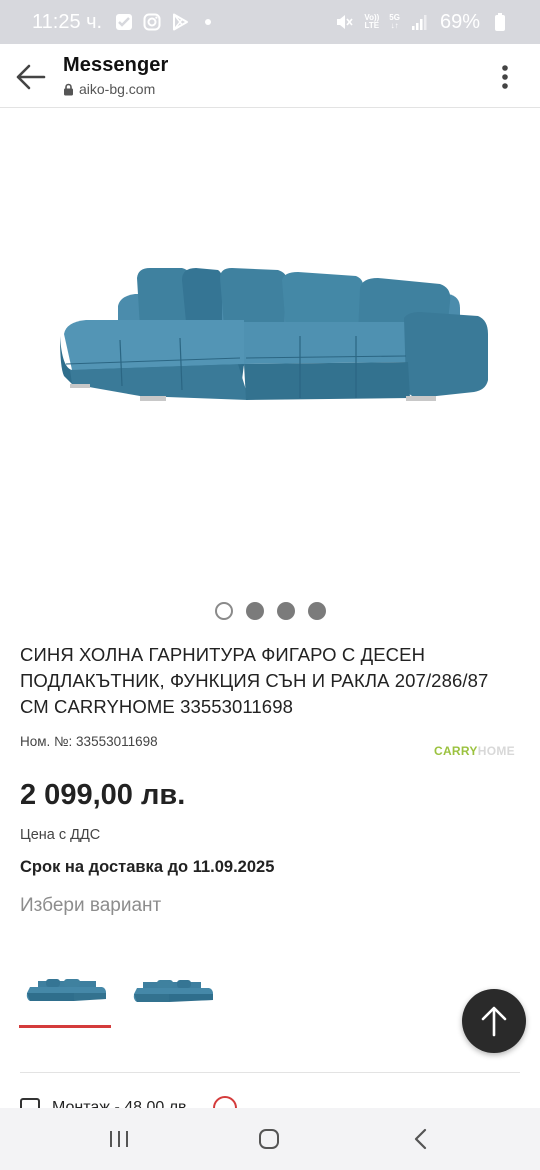 The width and height of the screenshot is (540, 1170). Describe the element at coordinates (117, 741) in the screenshot. I see `sku-value: 33553011698` at that location.